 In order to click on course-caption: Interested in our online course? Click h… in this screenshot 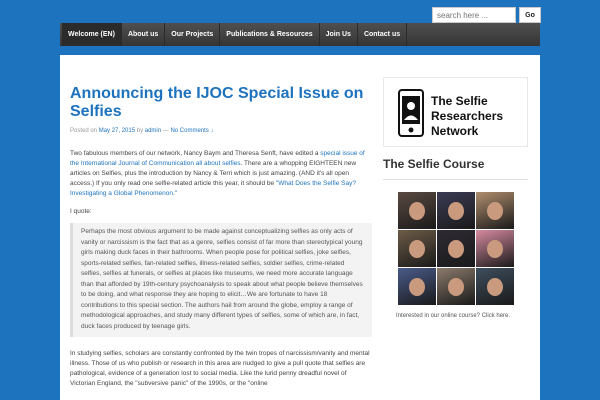, I will do `click(453, 316)`.